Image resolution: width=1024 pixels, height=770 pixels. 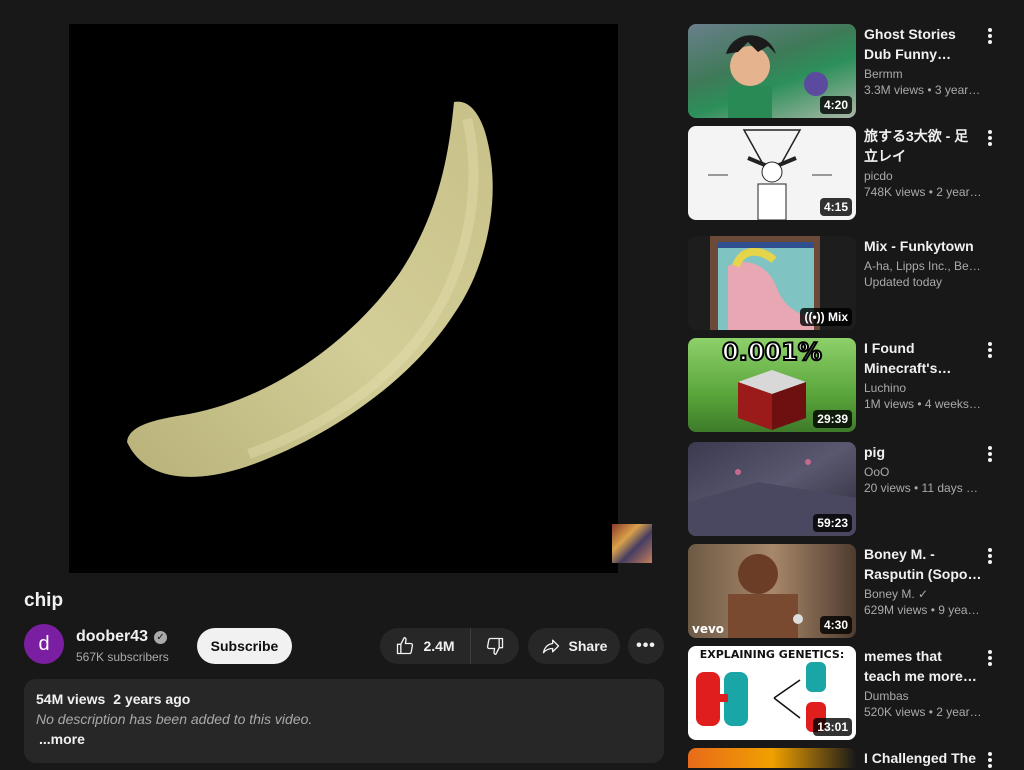 What do you see at coordinates (923, 358) in the screenshot?
I see `recommendation-title: I Found Minecraft's Rarest Block` at bounding box center [923, 358].